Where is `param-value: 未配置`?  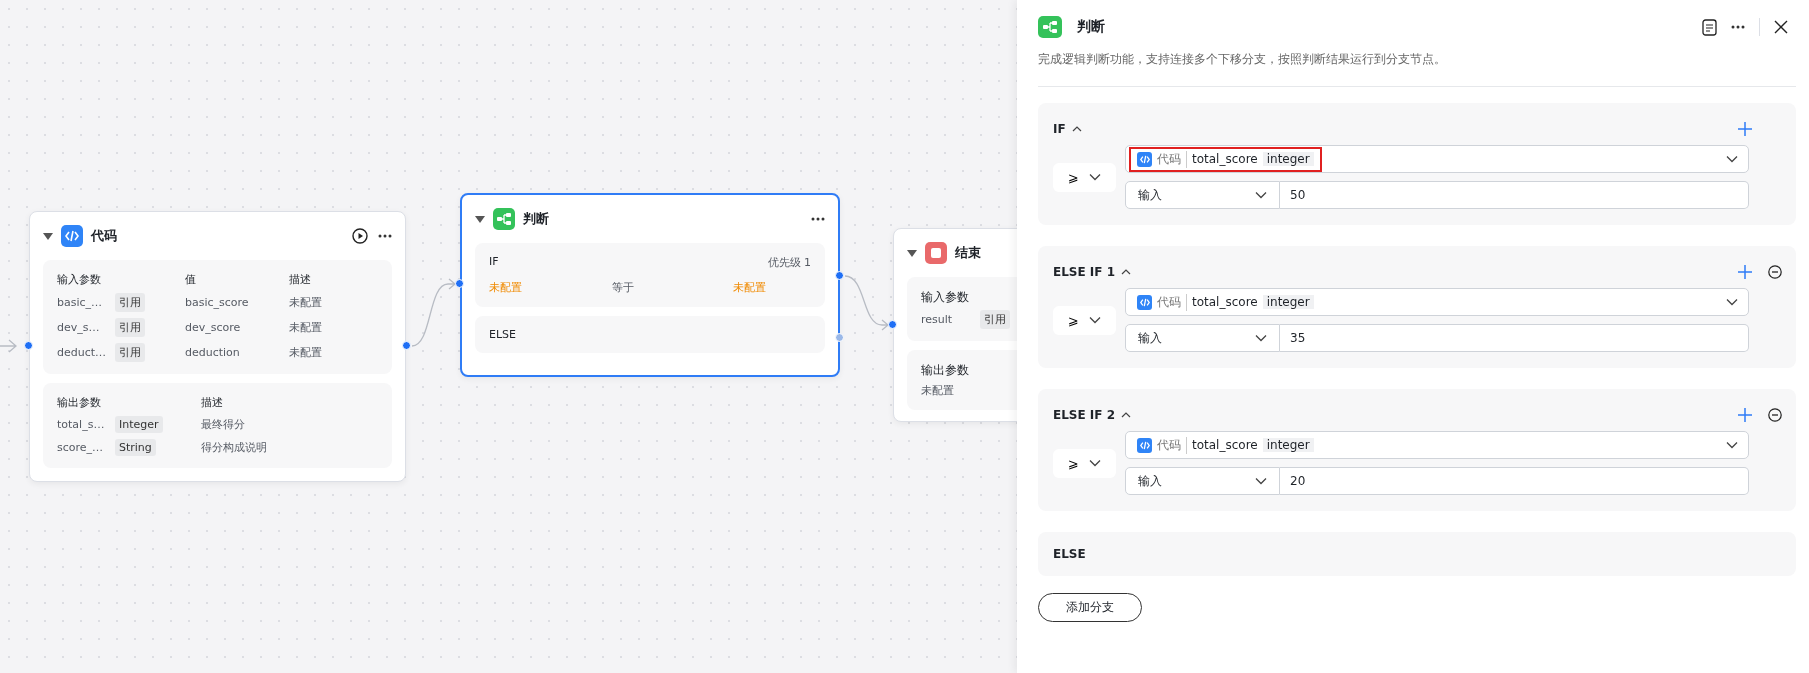
param-value: 未配置 is located at coordinates (938, 390).